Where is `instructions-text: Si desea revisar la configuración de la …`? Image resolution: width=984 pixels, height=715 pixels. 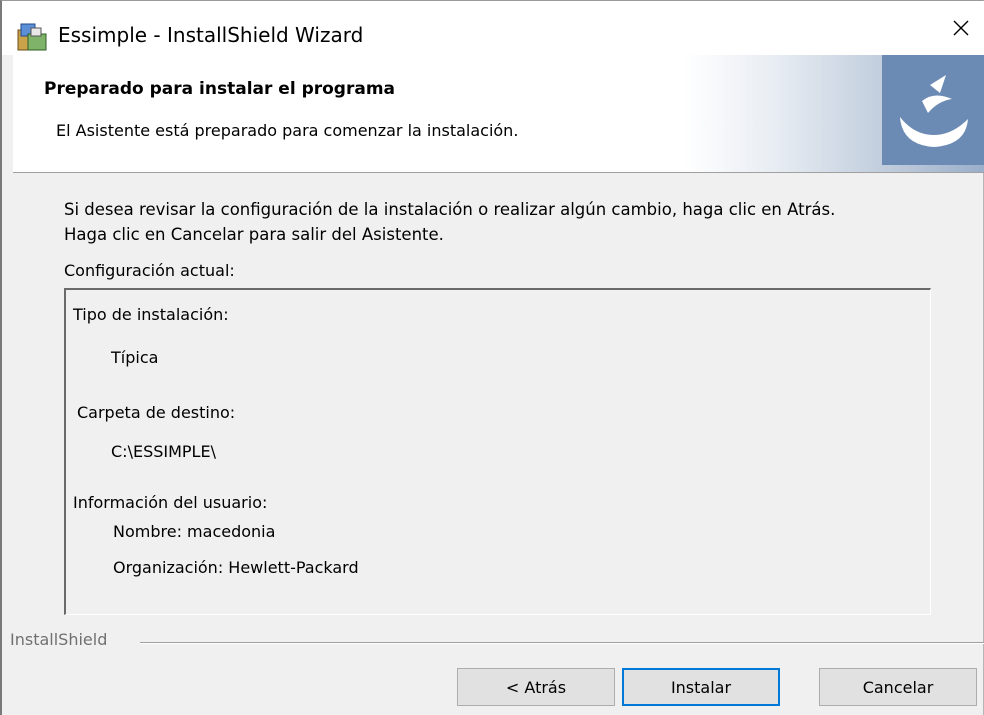
instructions-text: Si desea revisar la configuración de la … is located at coordinates (514, 222).